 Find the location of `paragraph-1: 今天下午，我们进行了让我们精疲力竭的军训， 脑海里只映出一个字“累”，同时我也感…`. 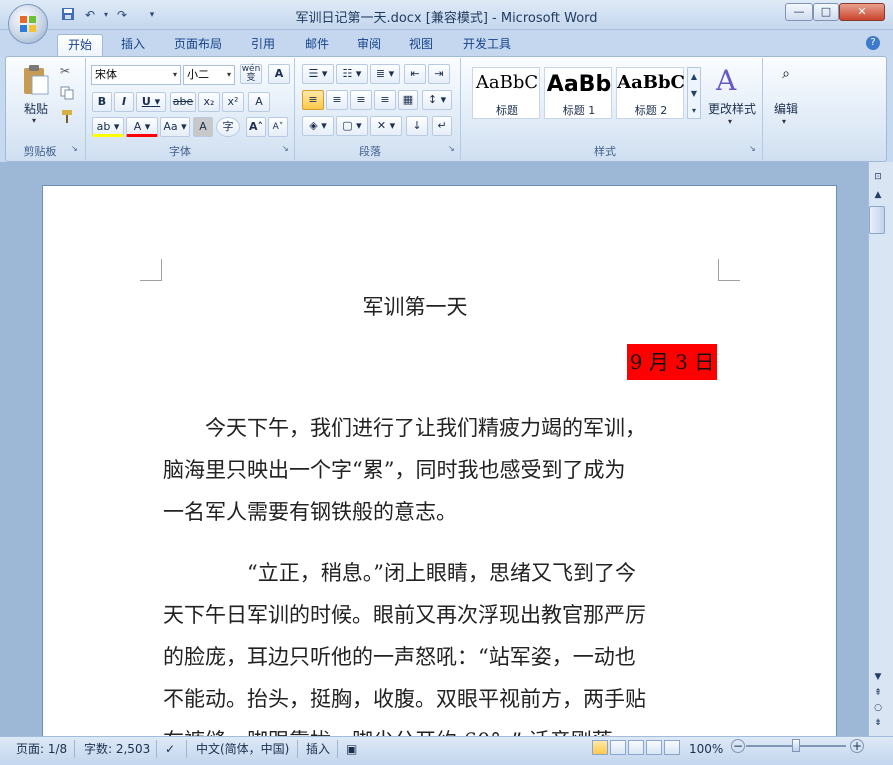

paragraph-1: 今天下午，我们进行了让我们精疲力竭的军训， 脑海里只映出一个字“累”，同时我也感… is located at coordinates (443, 470).